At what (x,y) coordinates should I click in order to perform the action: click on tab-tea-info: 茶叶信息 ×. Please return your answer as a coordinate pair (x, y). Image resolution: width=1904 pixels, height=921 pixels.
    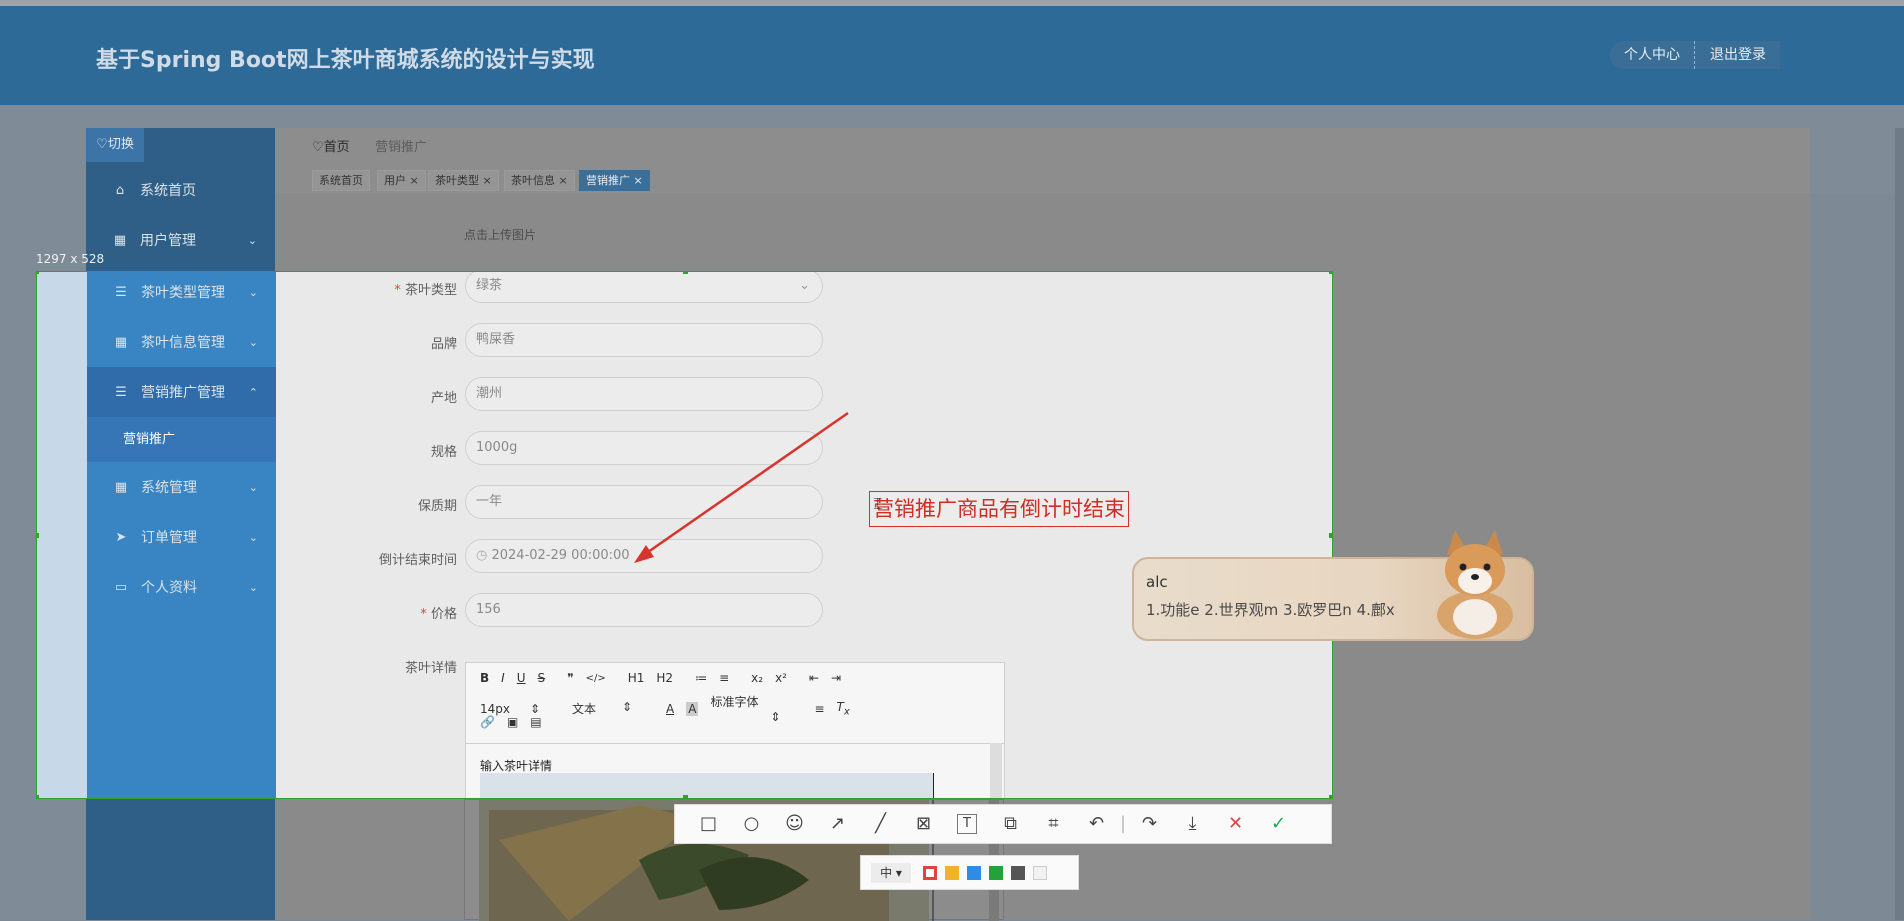
    Looking at the image, I should click on (539, 180).